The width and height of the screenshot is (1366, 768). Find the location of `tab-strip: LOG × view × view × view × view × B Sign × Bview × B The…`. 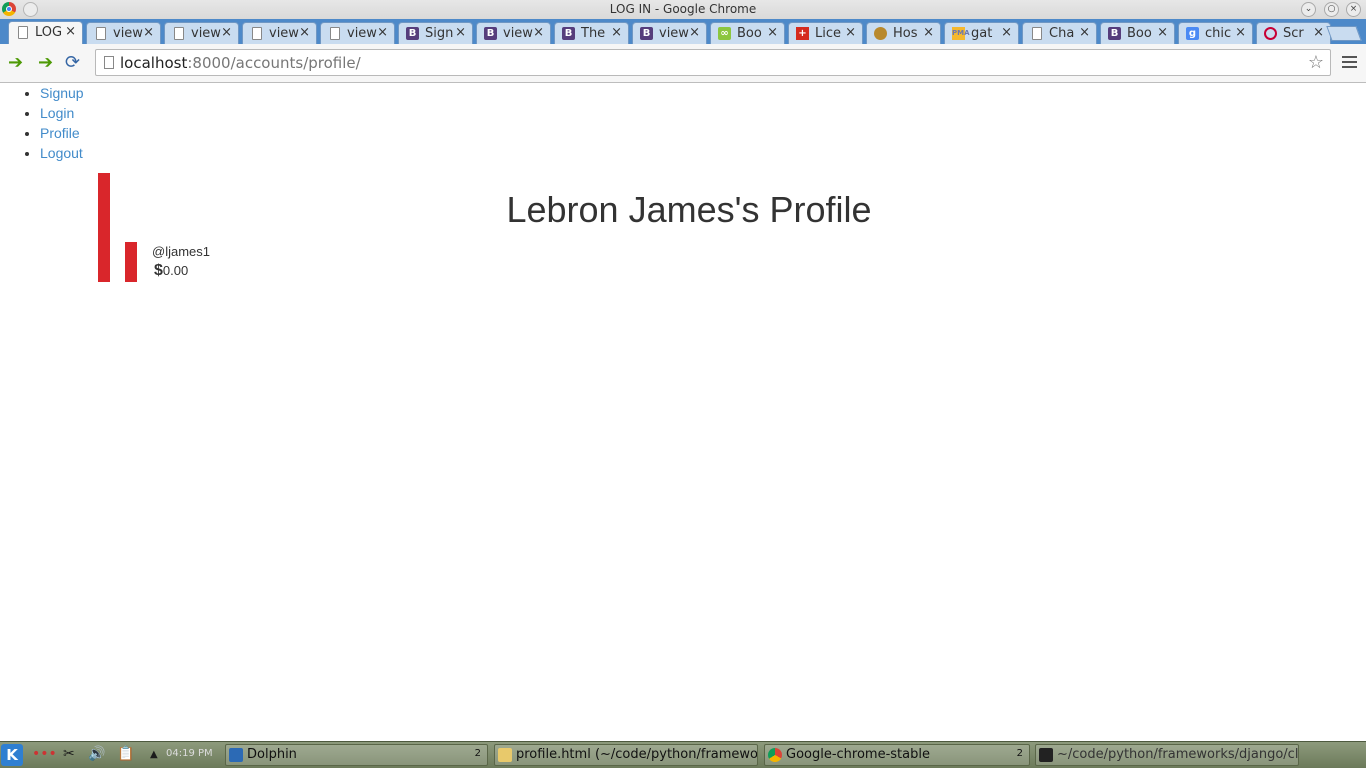

tab-strip: LOG × view × view × view × view × B Sign × Bview × B The… is located at coordinates (683, 31).